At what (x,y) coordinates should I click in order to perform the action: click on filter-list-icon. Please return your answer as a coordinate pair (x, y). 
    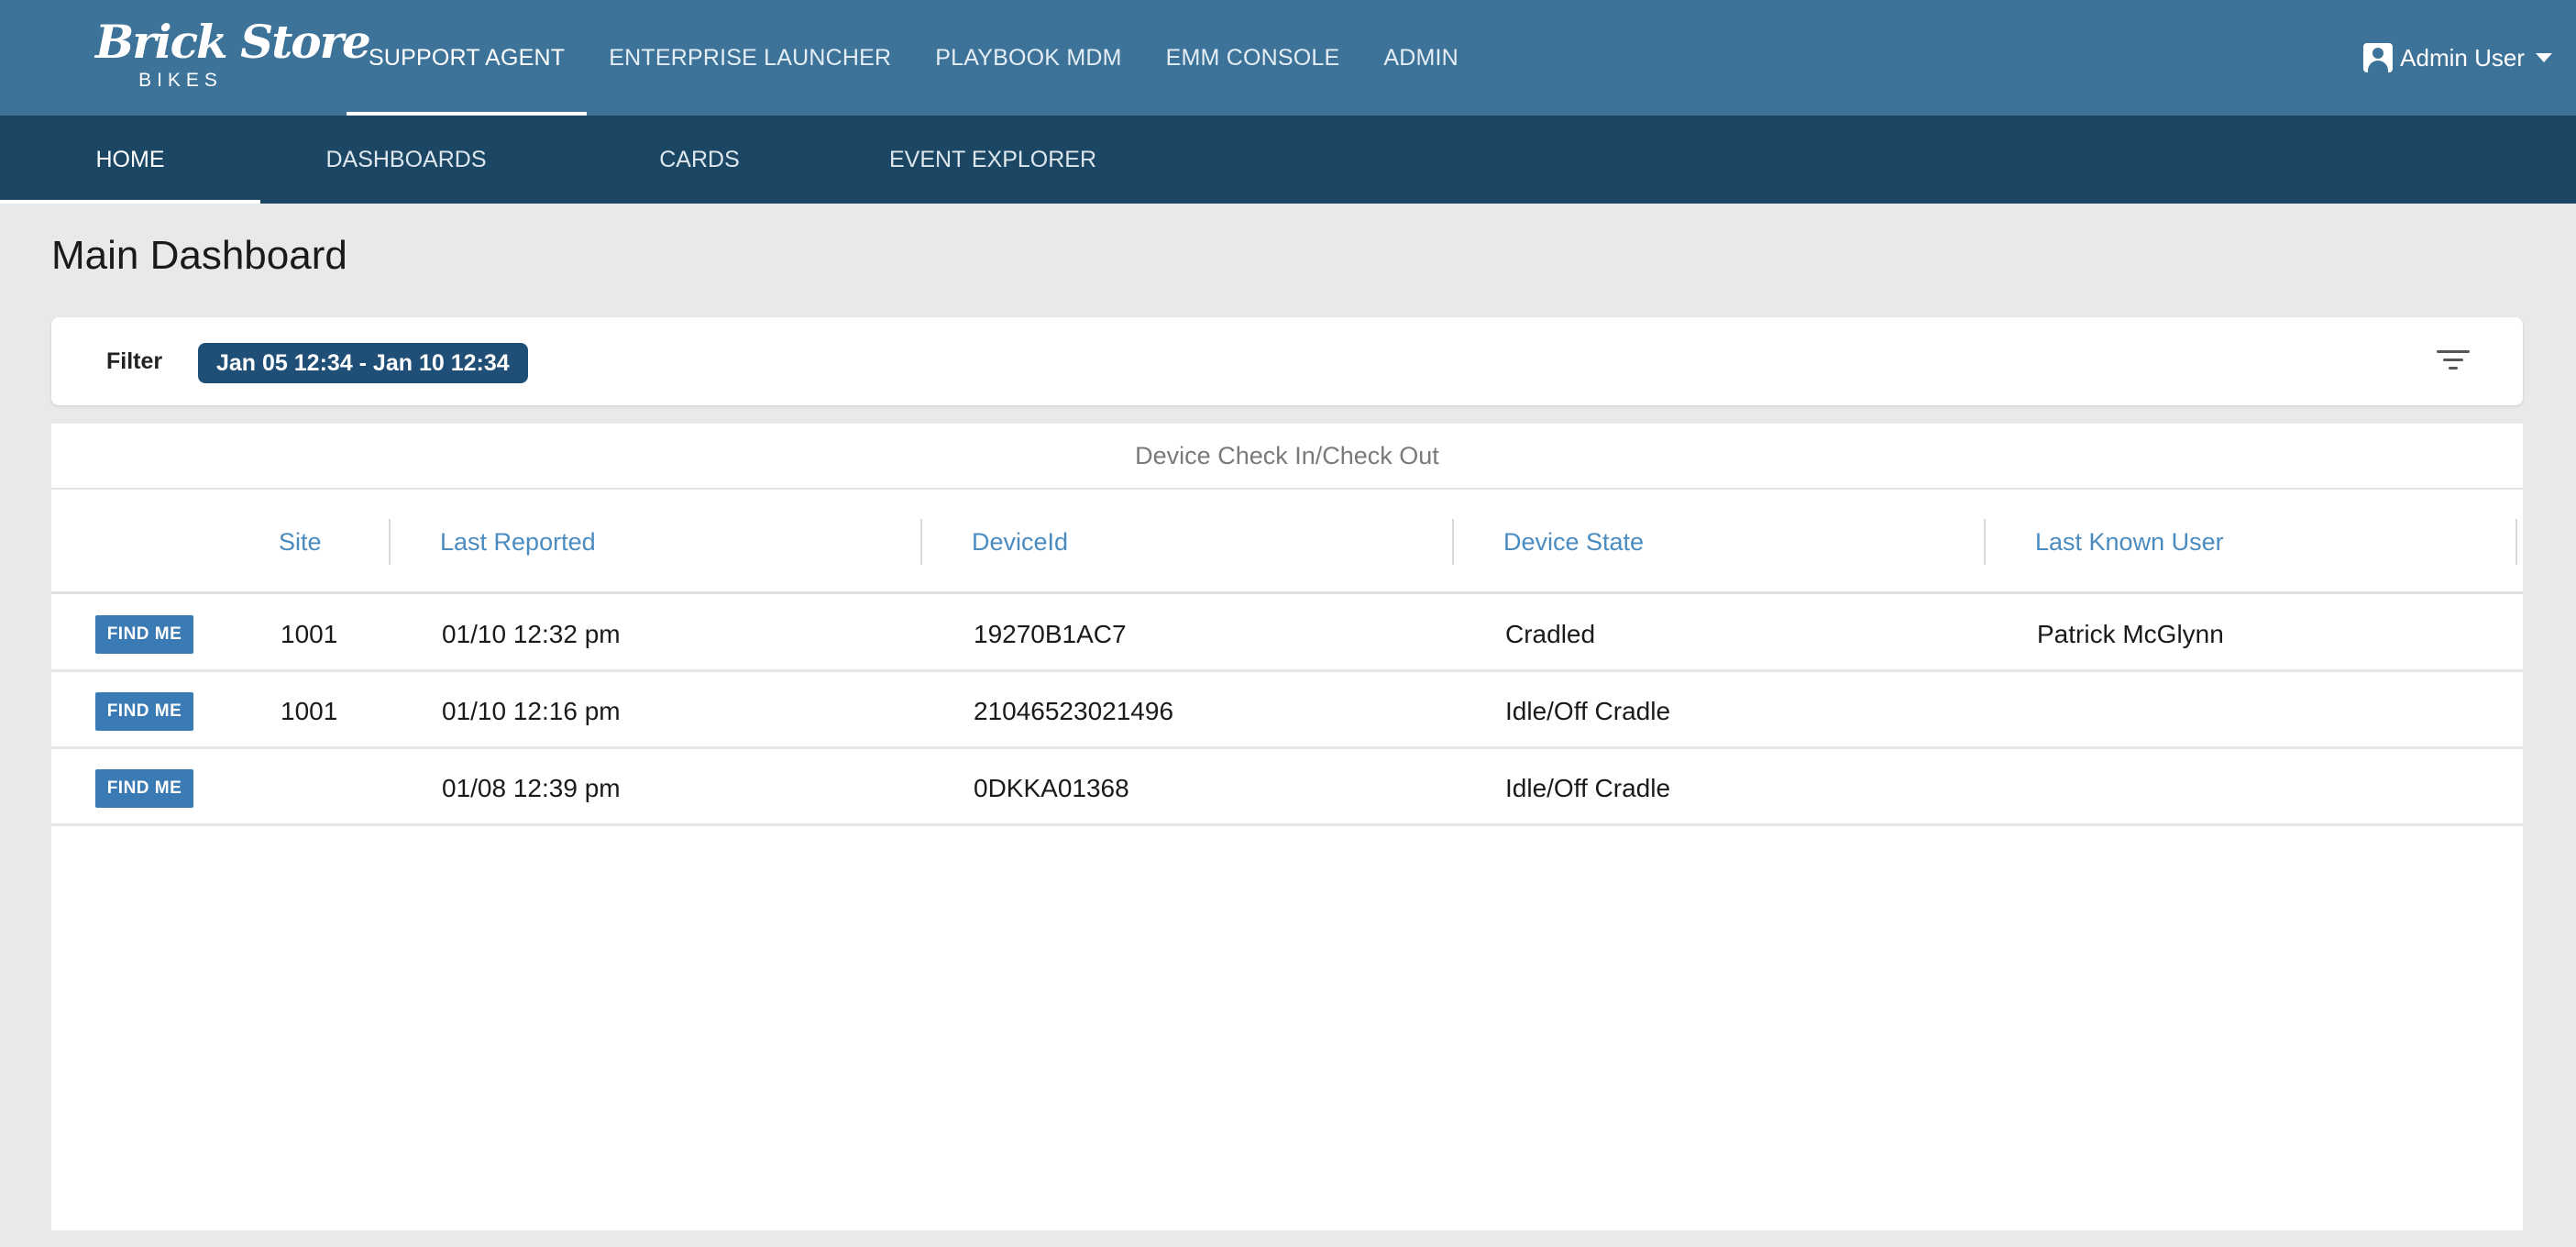
    Looking at the image, I should click on (2453, 359).